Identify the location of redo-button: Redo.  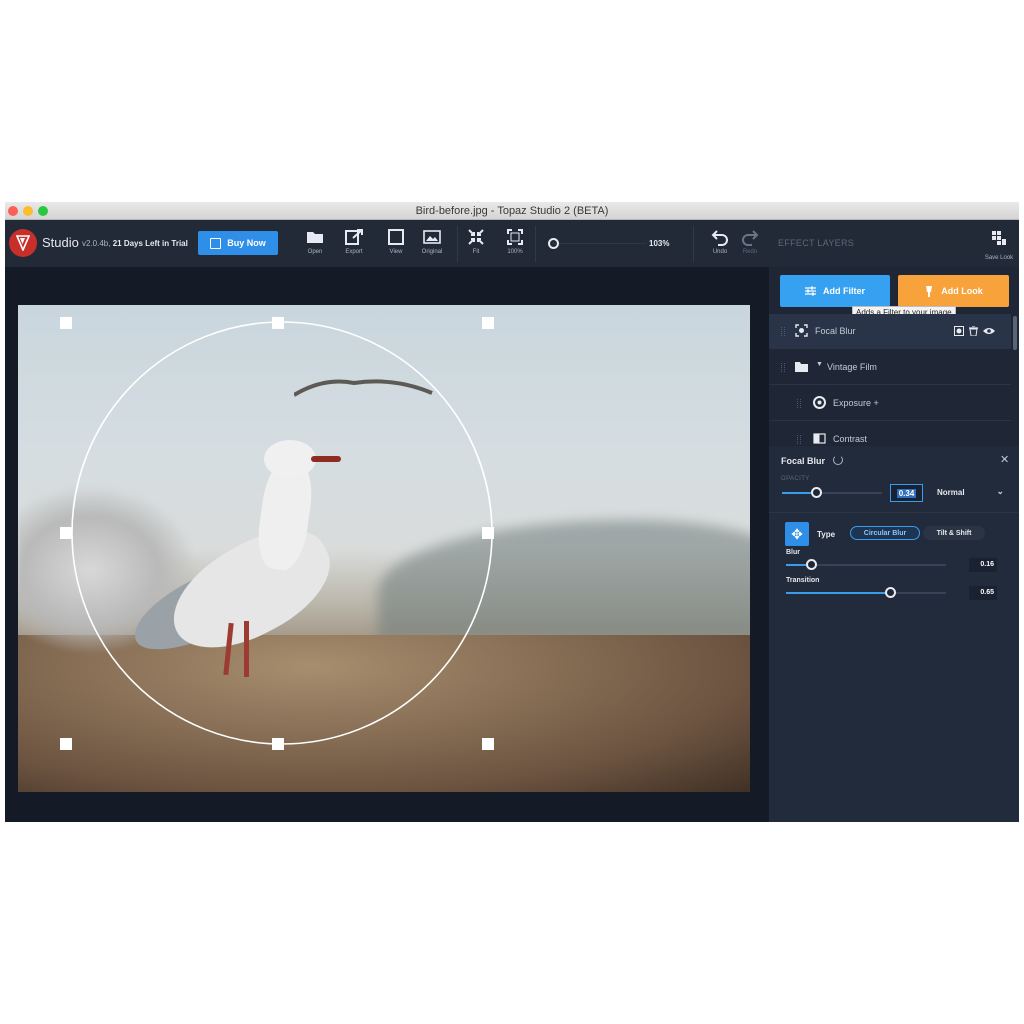
(750, 241).